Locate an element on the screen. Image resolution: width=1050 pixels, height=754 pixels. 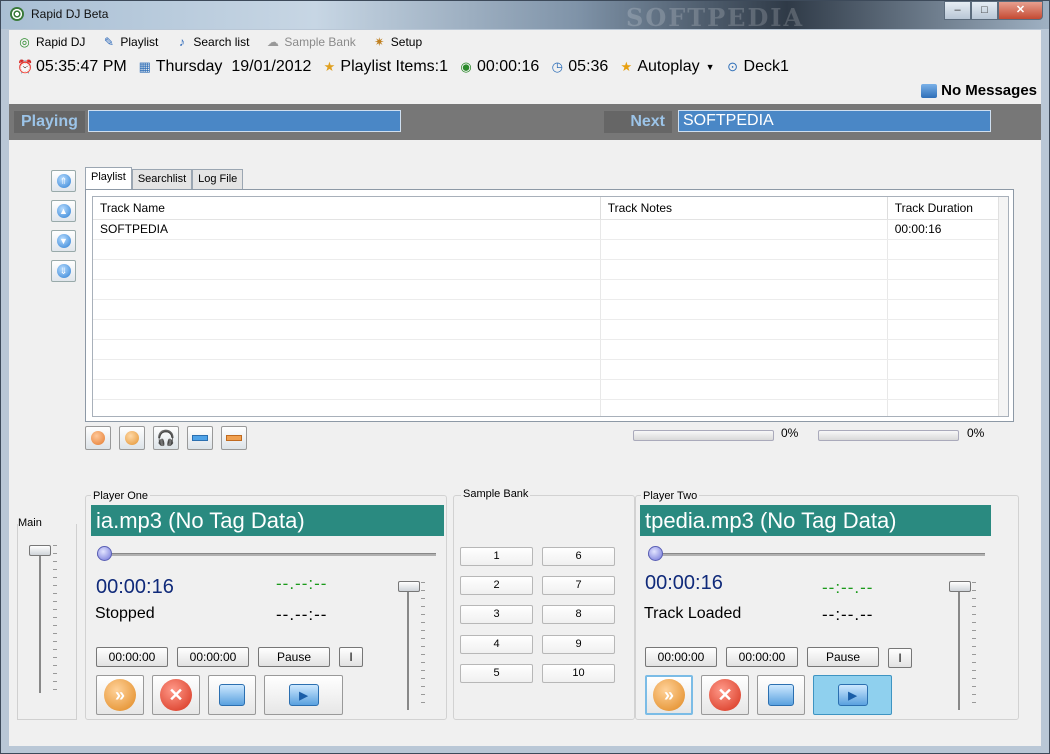
sample-bank-label: Sample Bank is located at coordinates (496, 494).